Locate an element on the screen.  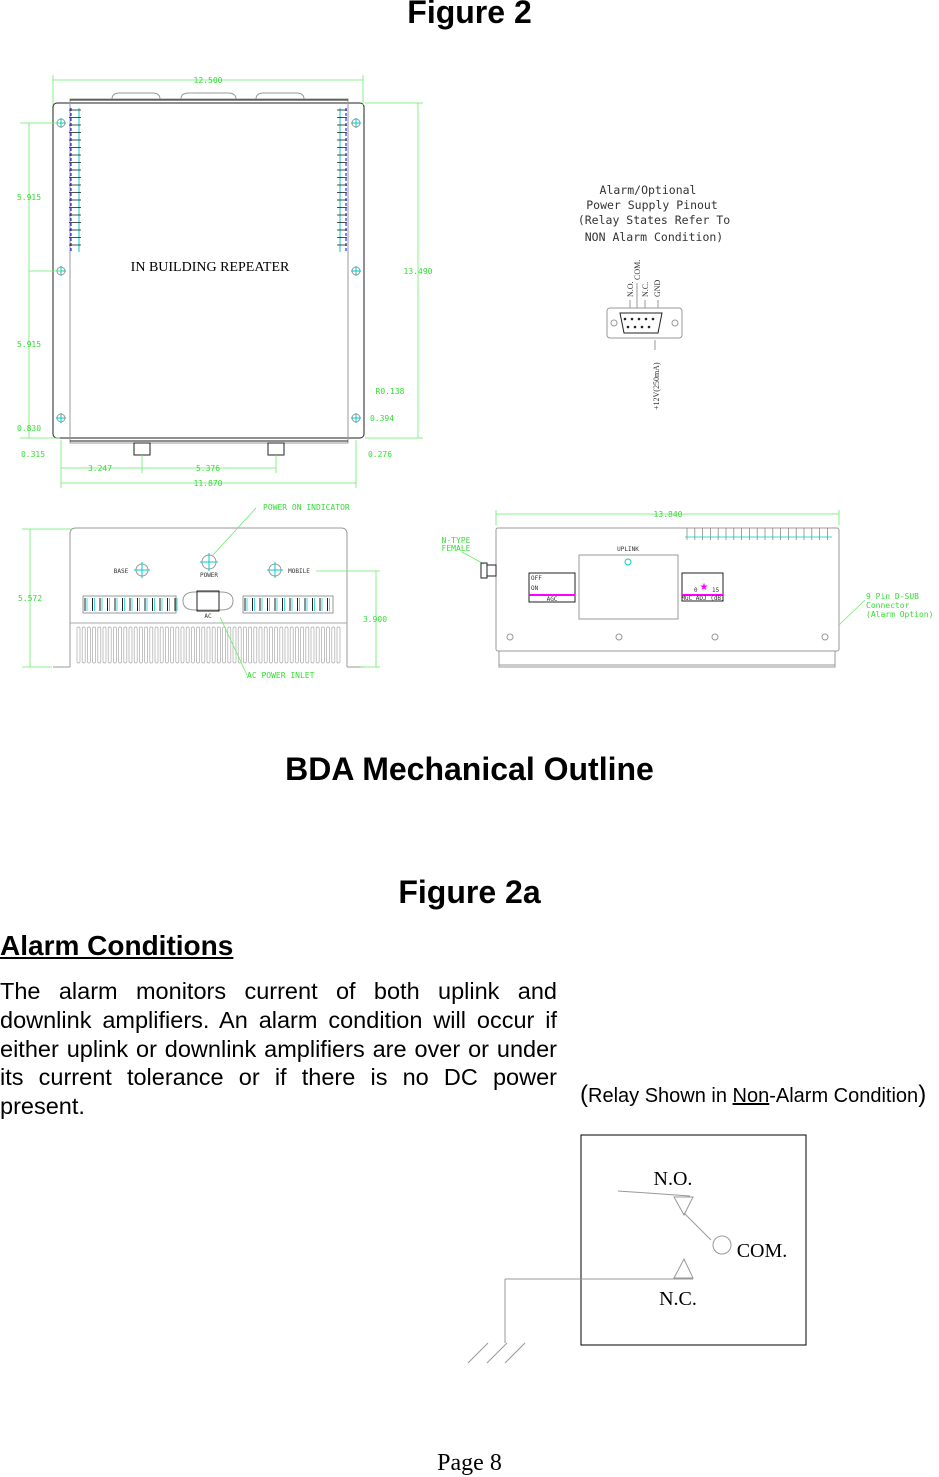
svg-text: 3.900 is located at coordinates (375, 619).